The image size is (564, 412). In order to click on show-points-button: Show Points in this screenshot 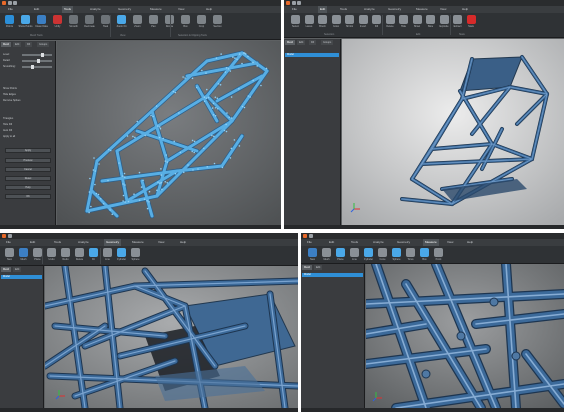, I will do `click(25, 21)`.